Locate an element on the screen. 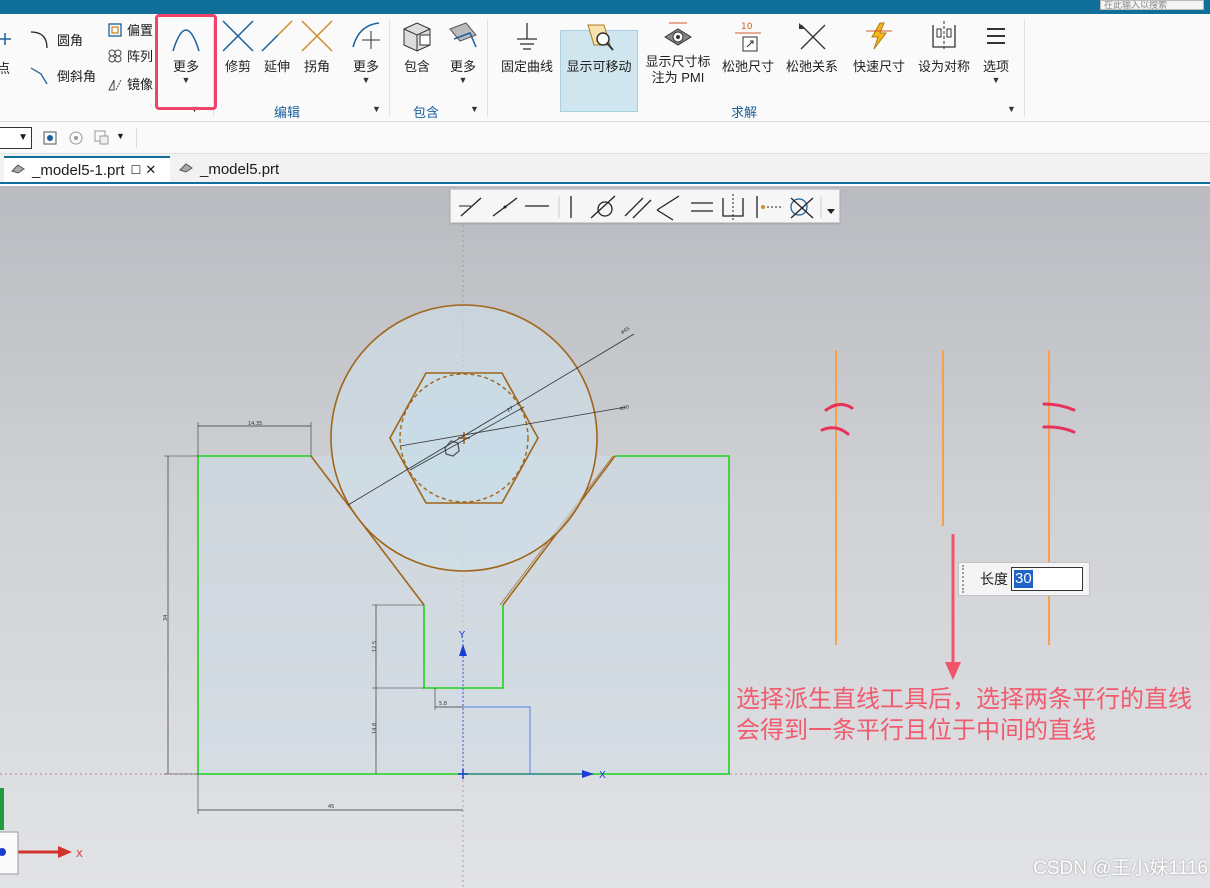 This screenshot has width=1210, height=888. point-on-curve-icon is located at coordinates (505, 207).